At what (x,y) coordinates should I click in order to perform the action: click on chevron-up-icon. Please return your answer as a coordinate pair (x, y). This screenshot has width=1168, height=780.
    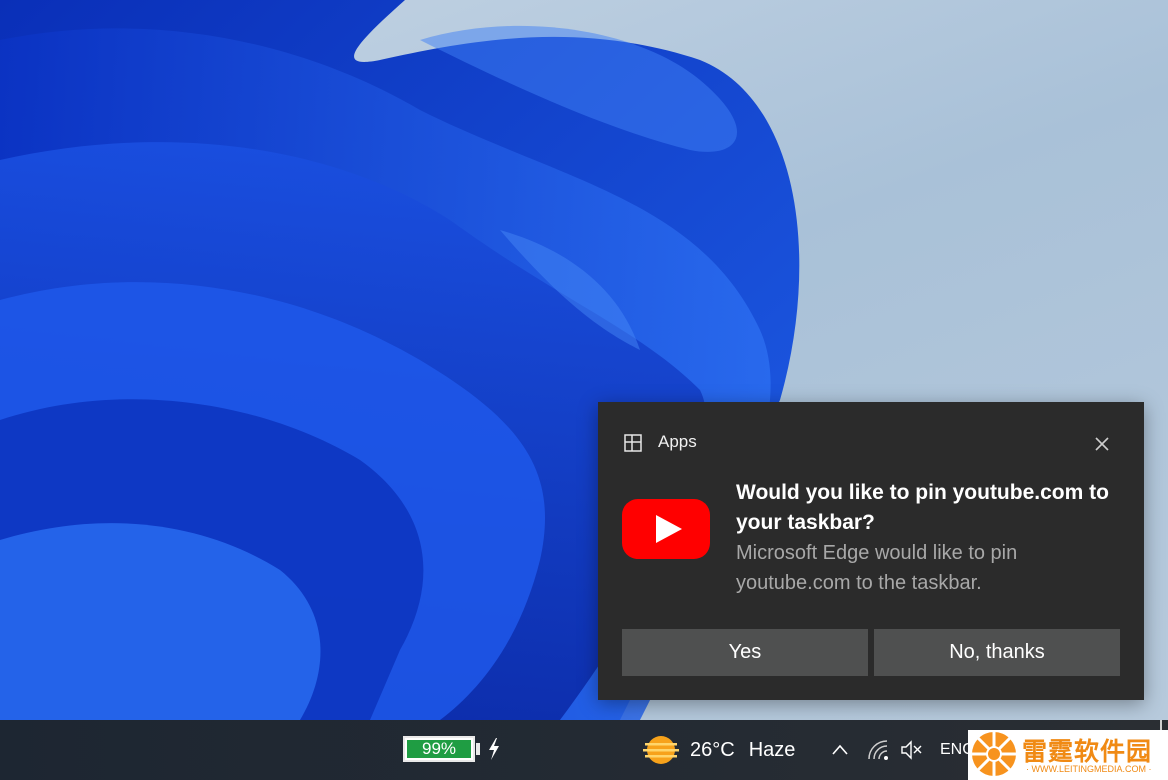
    Looking at the image, I should click on (840, 750).